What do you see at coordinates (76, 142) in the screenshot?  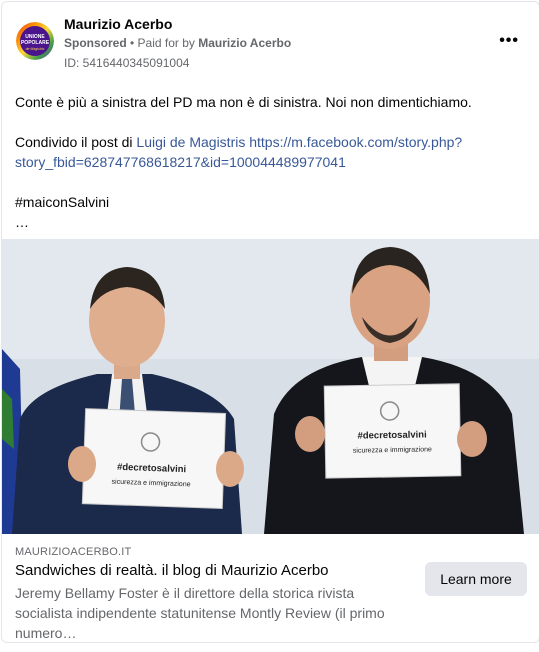 I see `share-prefix: Condivido il post di` at bounding box center [76, 142].